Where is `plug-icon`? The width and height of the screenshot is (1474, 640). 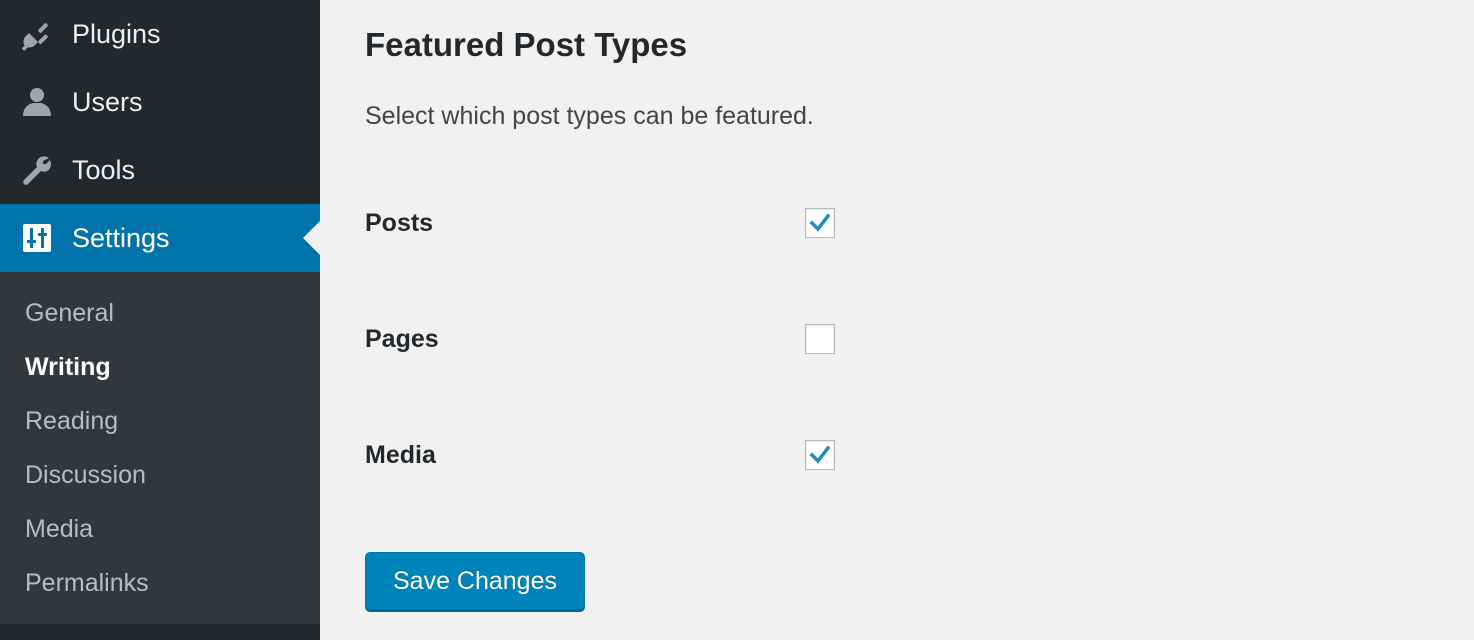 plug-icon is located at coordinates (37, 34).